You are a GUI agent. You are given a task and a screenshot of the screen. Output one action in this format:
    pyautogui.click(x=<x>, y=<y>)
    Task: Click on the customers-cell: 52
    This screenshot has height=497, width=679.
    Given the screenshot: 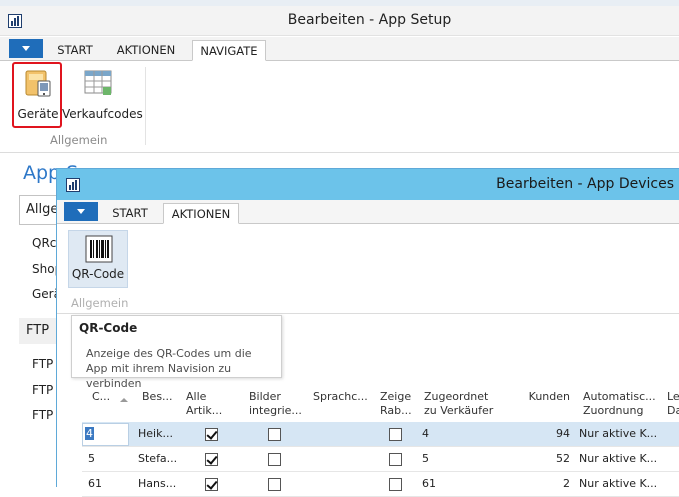 What is the action you would take?
    pyautogui.click(x=563, y=458)
    